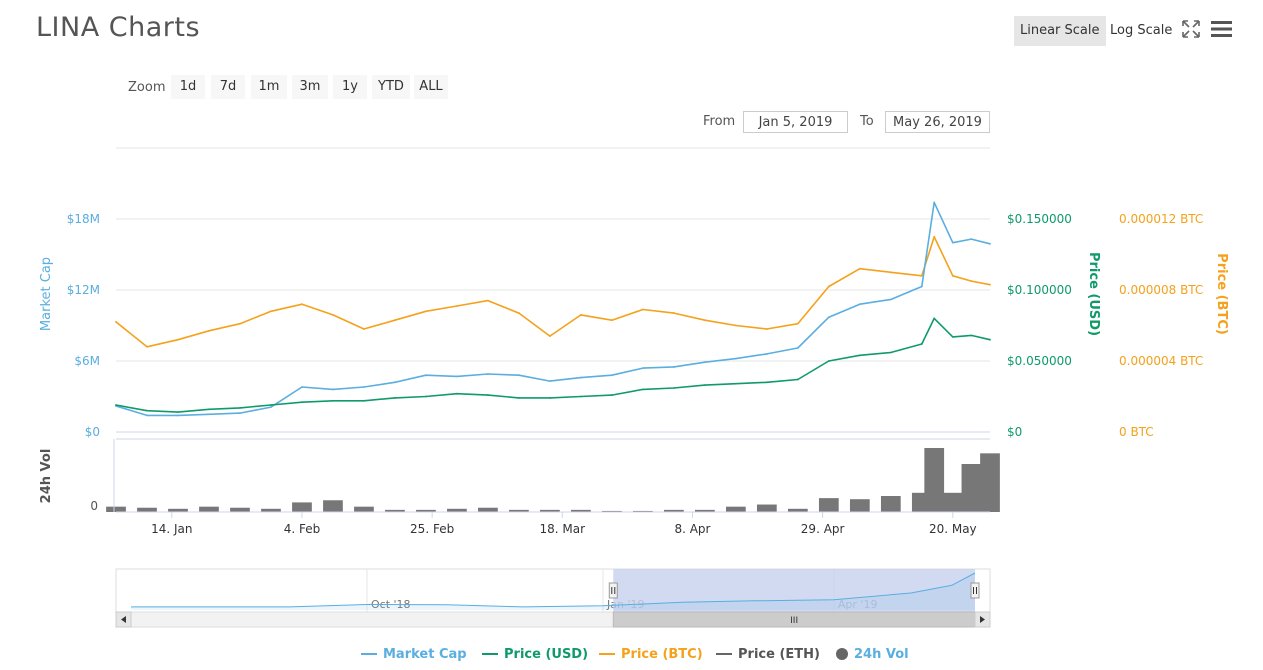  I want to click on legend-swatch-price-eth, so click(724, 654).